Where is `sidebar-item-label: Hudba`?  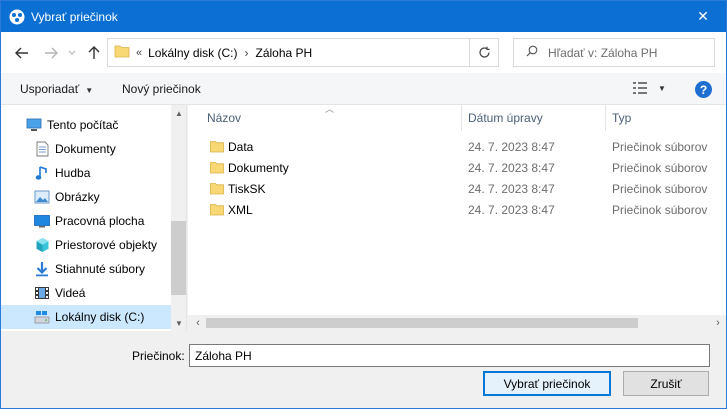
sidebar-item-label: Hudba is located at coordinates (73, 173).